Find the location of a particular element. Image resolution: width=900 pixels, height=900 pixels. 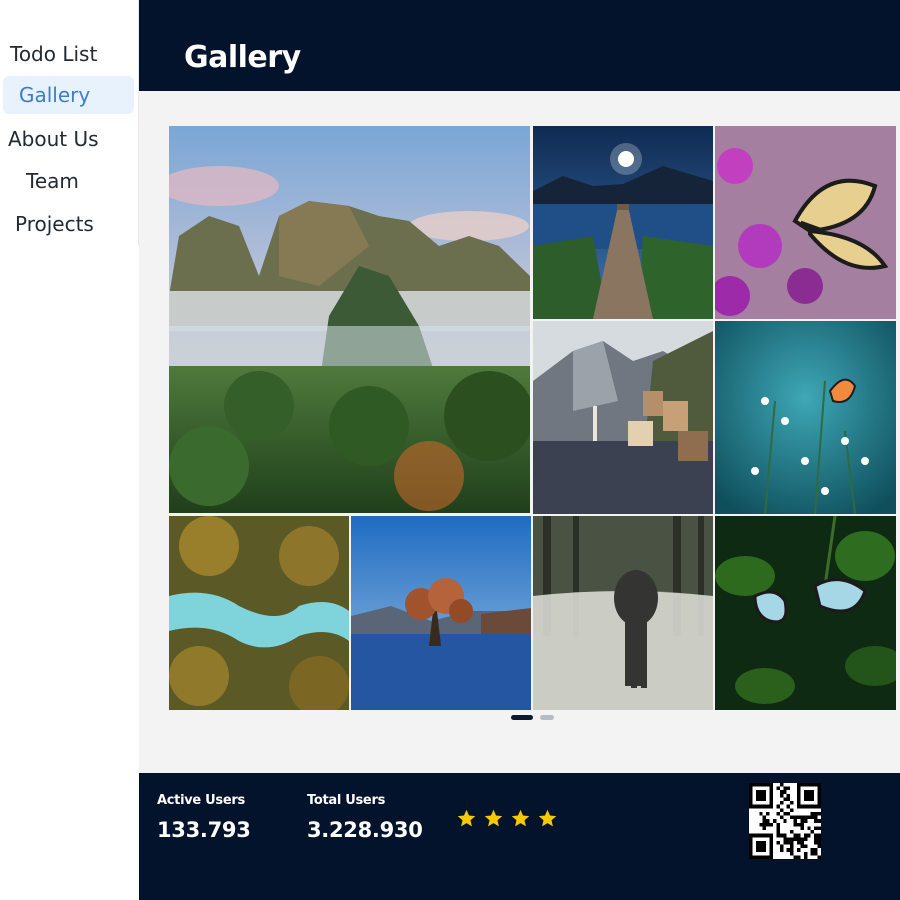

gallery-image-elephant is located at coordinates (623, 613).